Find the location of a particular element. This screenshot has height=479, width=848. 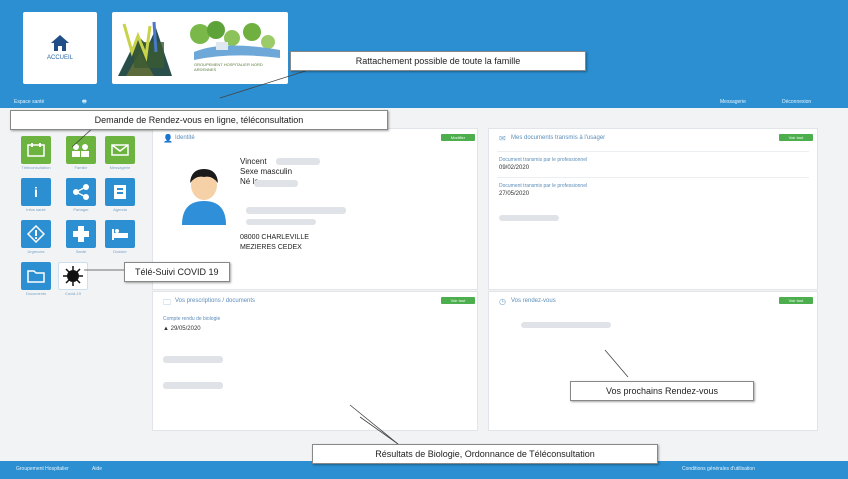

envelope-icon is located at coordinates (120, 150).